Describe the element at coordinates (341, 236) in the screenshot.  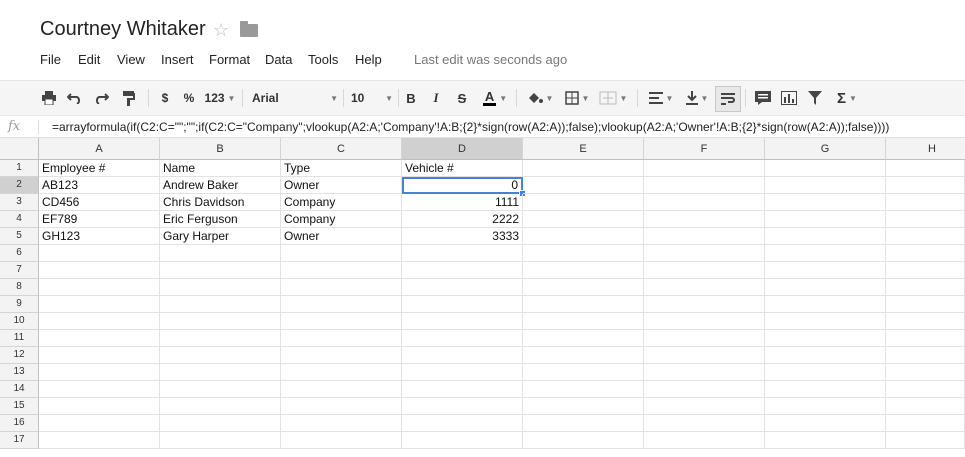
I see `cell-c5: Owner` at that location.